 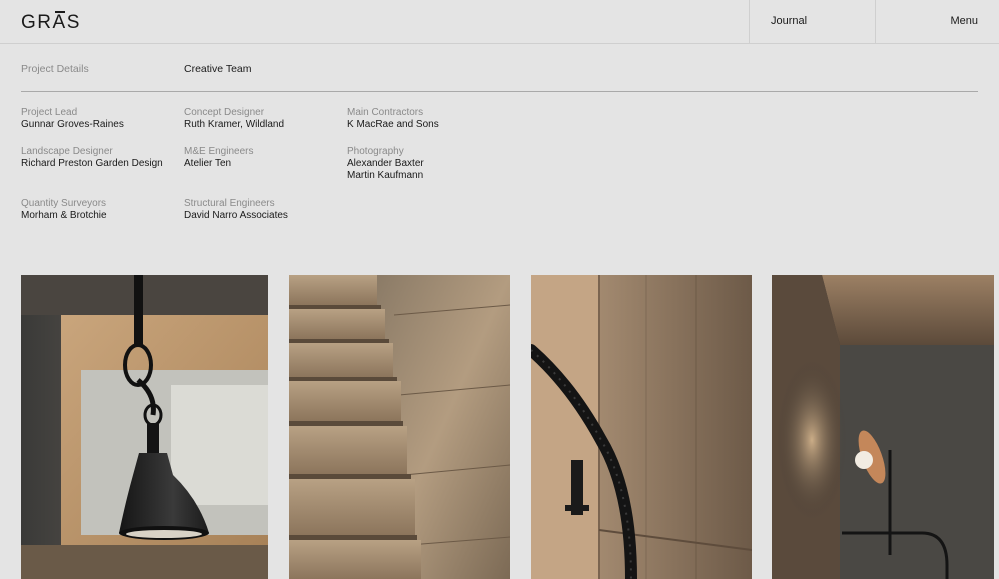 I want to click on credit-role: M&E Engineers, so click(x=219, y=151).